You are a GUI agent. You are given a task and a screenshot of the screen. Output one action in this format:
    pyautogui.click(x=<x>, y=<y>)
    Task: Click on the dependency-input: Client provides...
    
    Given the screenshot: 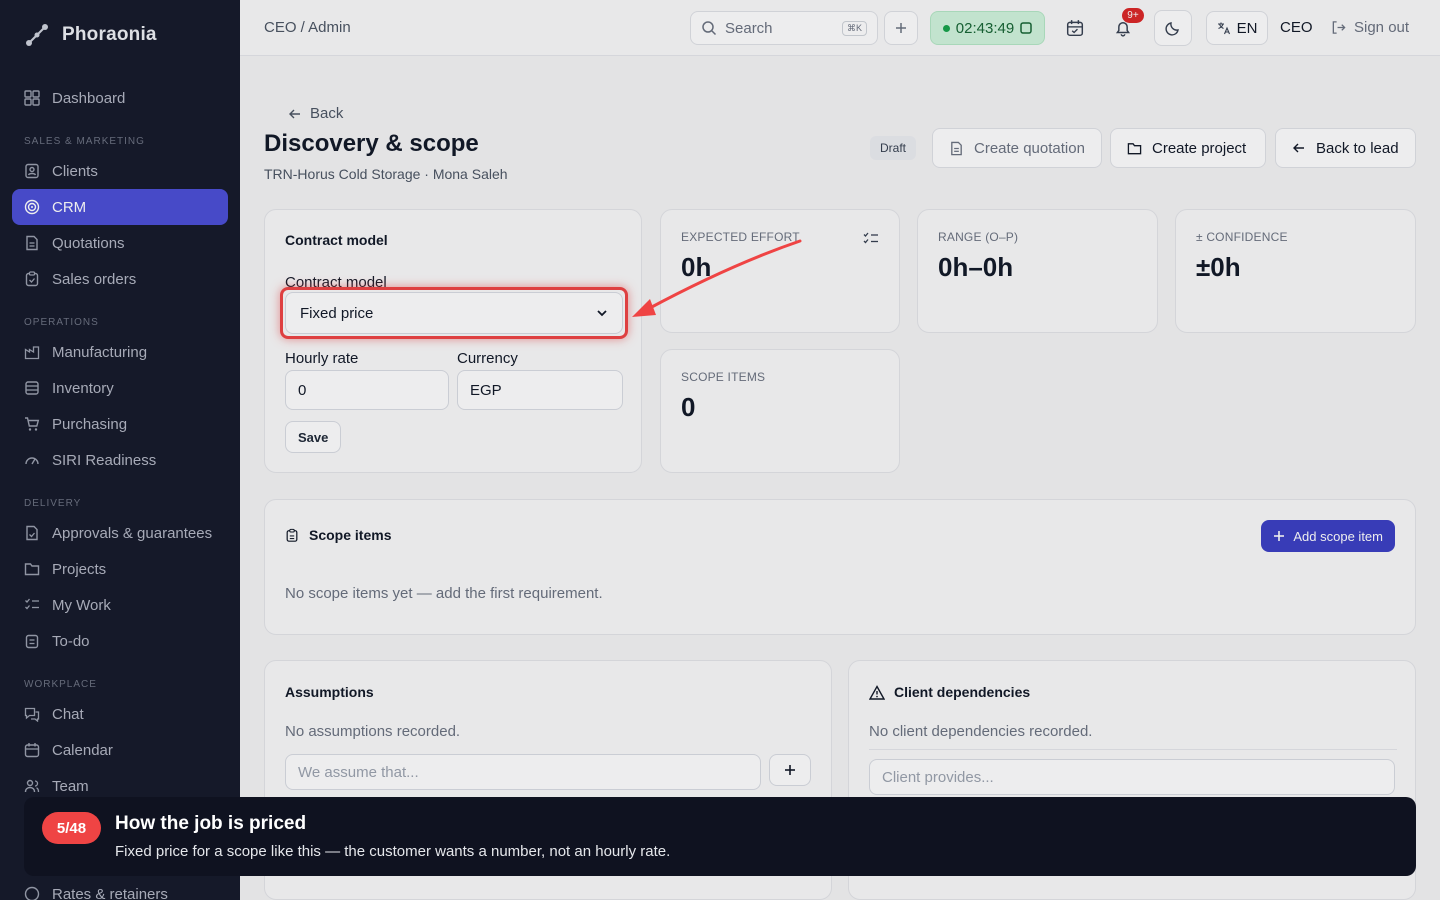 What is the action you would take?
    pyautogui.click(x=1132, y=777)
    